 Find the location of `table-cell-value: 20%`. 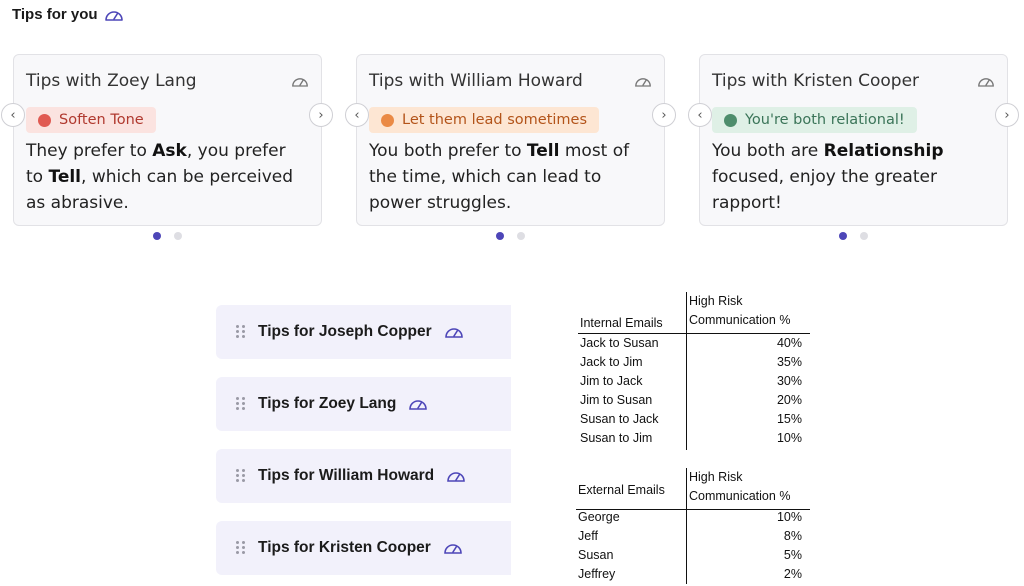

table-cell-value: 20% is located at coordinates (789, 400).